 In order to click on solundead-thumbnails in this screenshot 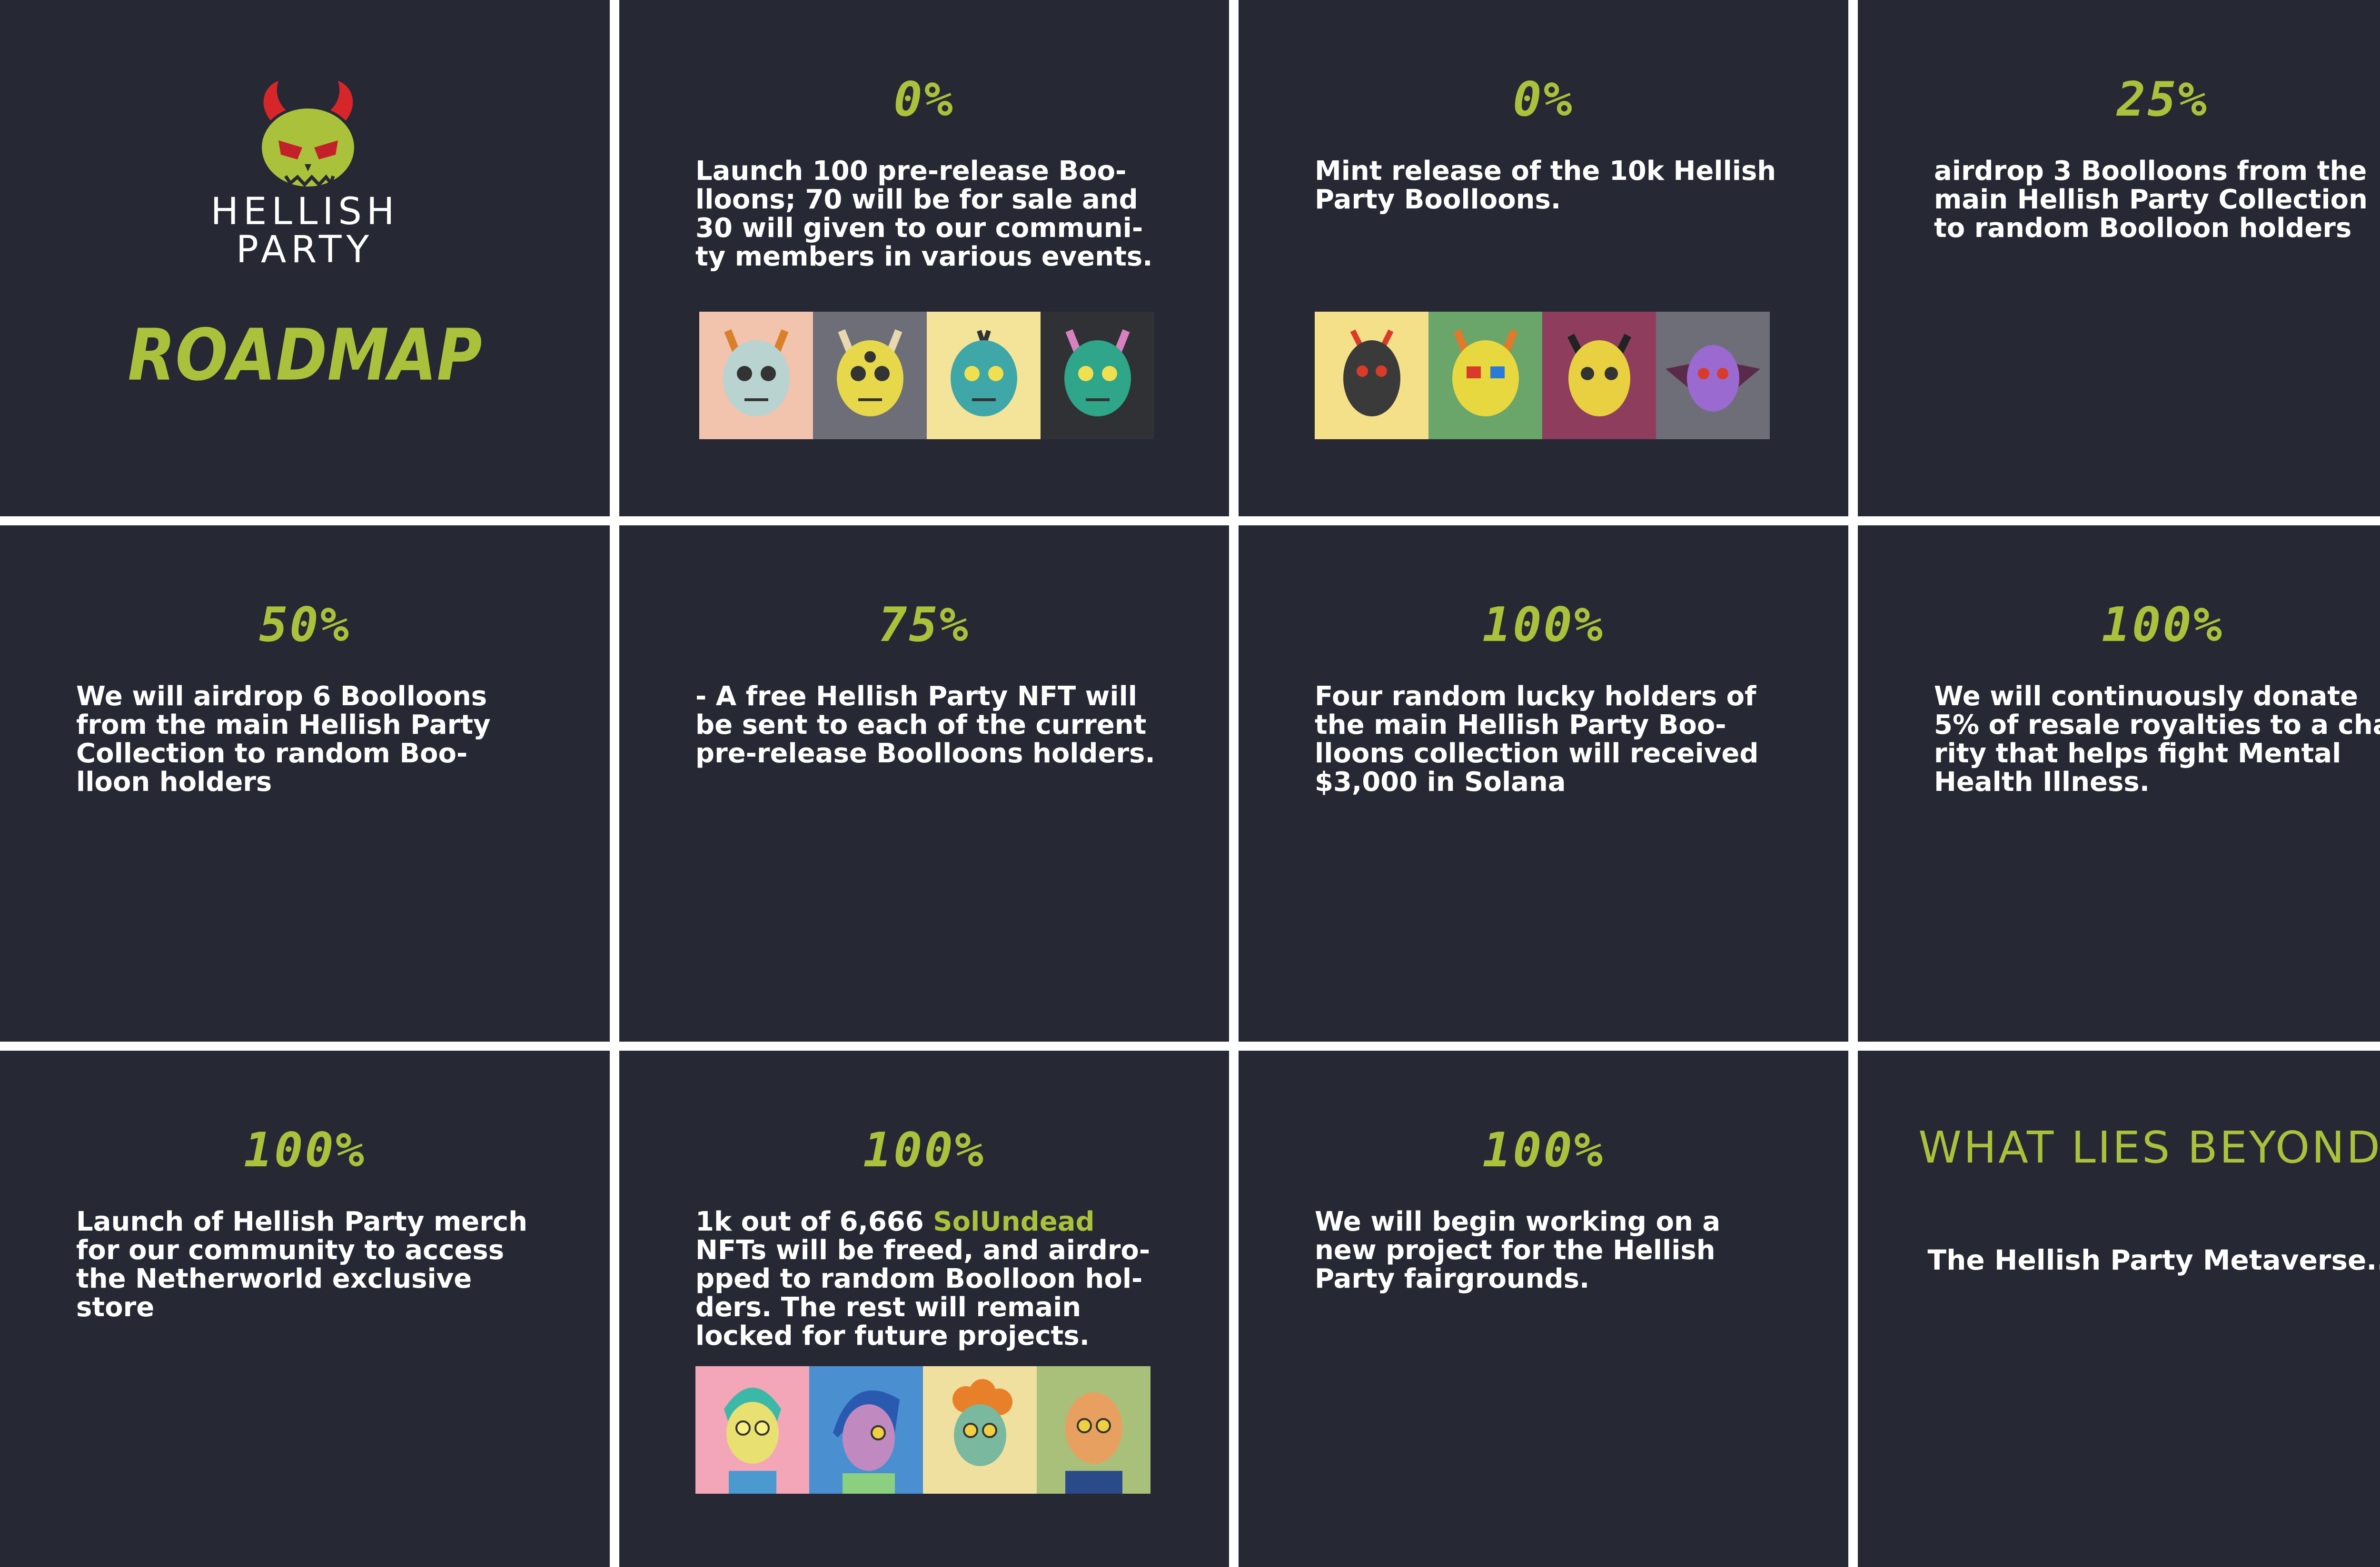, I will do `click(922, 1430)`.